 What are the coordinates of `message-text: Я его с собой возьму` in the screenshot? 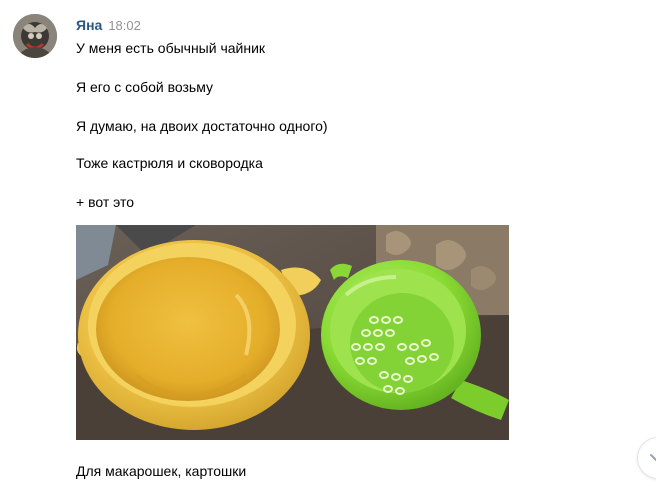 It's located at (145, 87).